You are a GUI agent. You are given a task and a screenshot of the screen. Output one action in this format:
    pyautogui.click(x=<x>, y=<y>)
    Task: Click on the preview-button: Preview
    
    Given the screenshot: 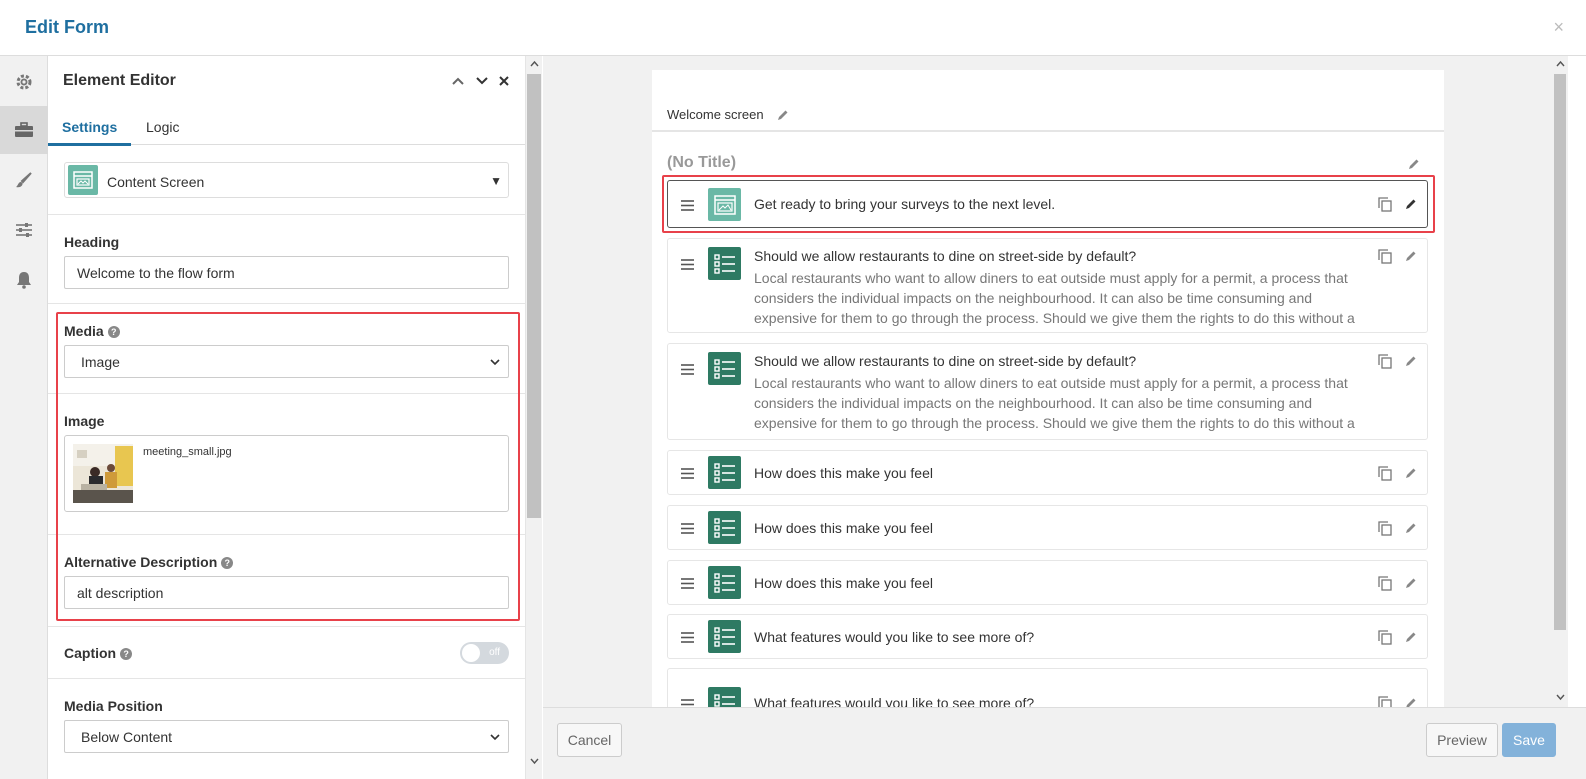 What is the action you would take?
    pyautogui.click(x=1462, y=740)
    